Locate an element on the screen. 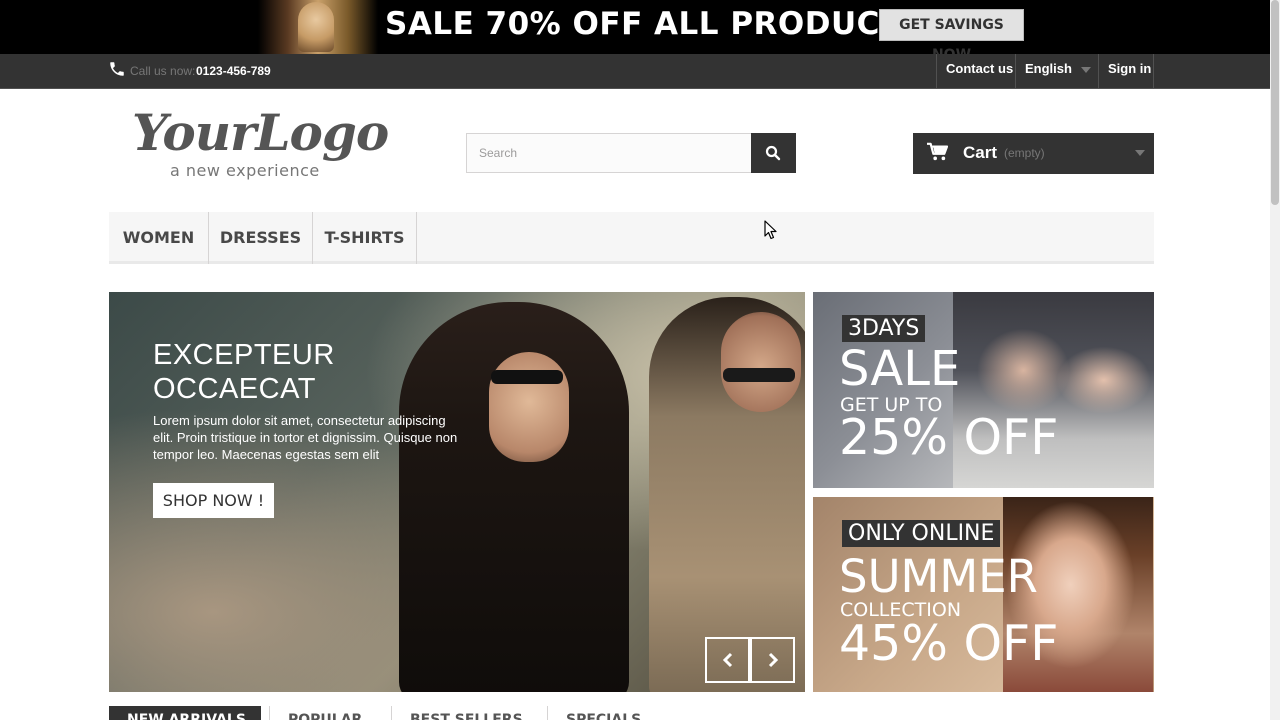 The width and height of the screenshot is (1280, 720). slider-prev-button is located at coordinates (727, 660).